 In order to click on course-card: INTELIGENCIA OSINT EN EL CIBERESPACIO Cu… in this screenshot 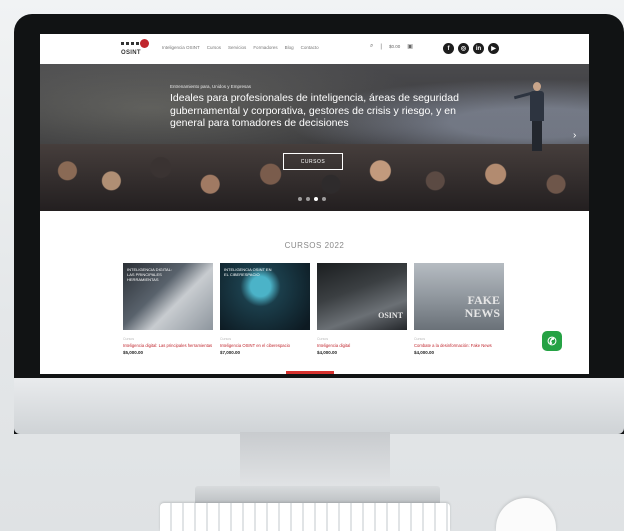, I will do `click(265, 309)`.